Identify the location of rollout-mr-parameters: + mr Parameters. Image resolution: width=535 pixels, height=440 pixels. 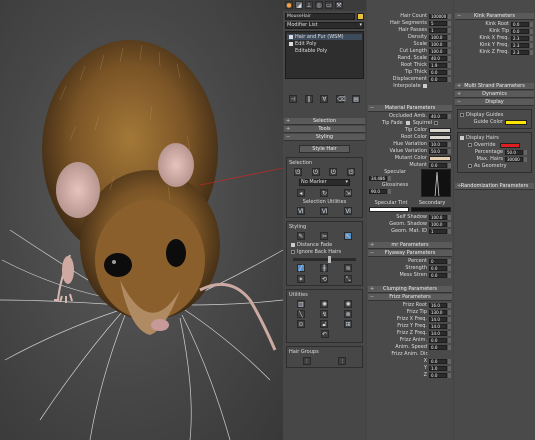
(410, 245).